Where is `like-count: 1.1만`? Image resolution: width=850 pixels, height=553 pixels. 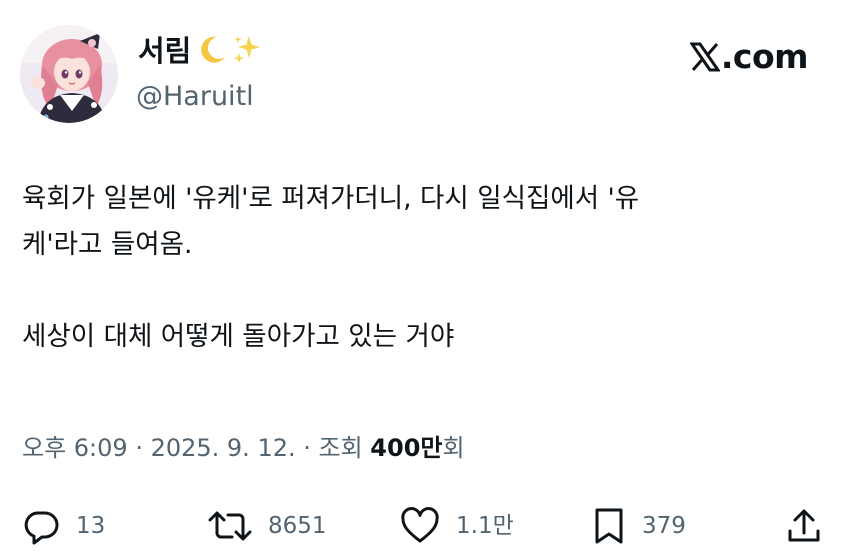 like-count: 1.1만 is located at coordinates (485, 526).